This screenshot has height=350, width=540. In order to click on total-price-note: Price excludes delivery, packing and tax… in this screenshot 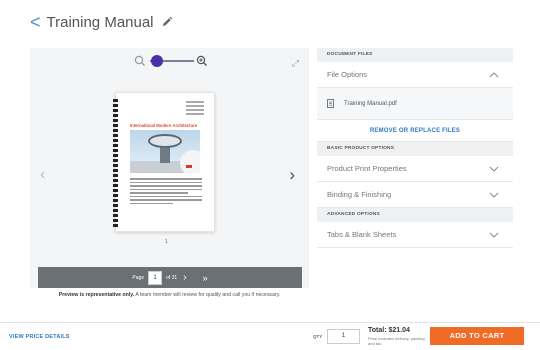, I will do `click(396, 341)`.